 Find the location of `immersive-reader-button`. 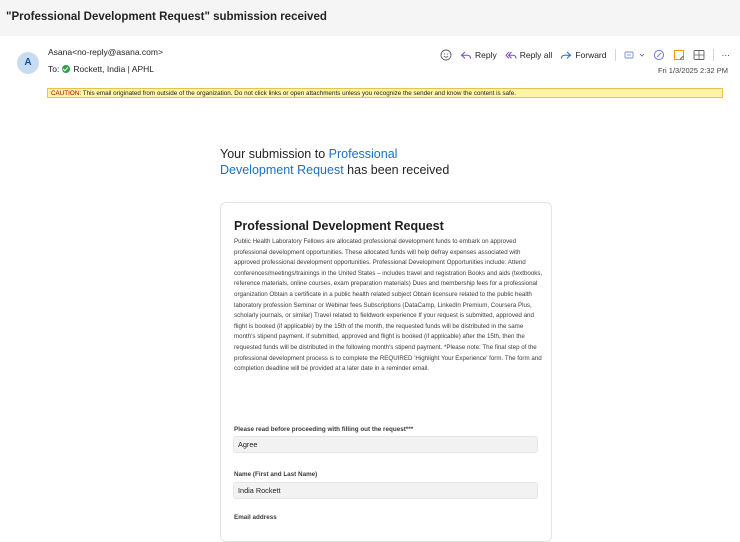

immersive-reader-button is located at coordinates (699, 55).